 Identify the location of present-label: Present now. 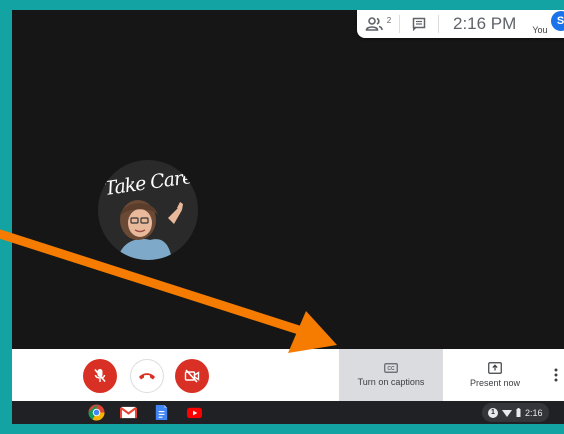
(495, 383).